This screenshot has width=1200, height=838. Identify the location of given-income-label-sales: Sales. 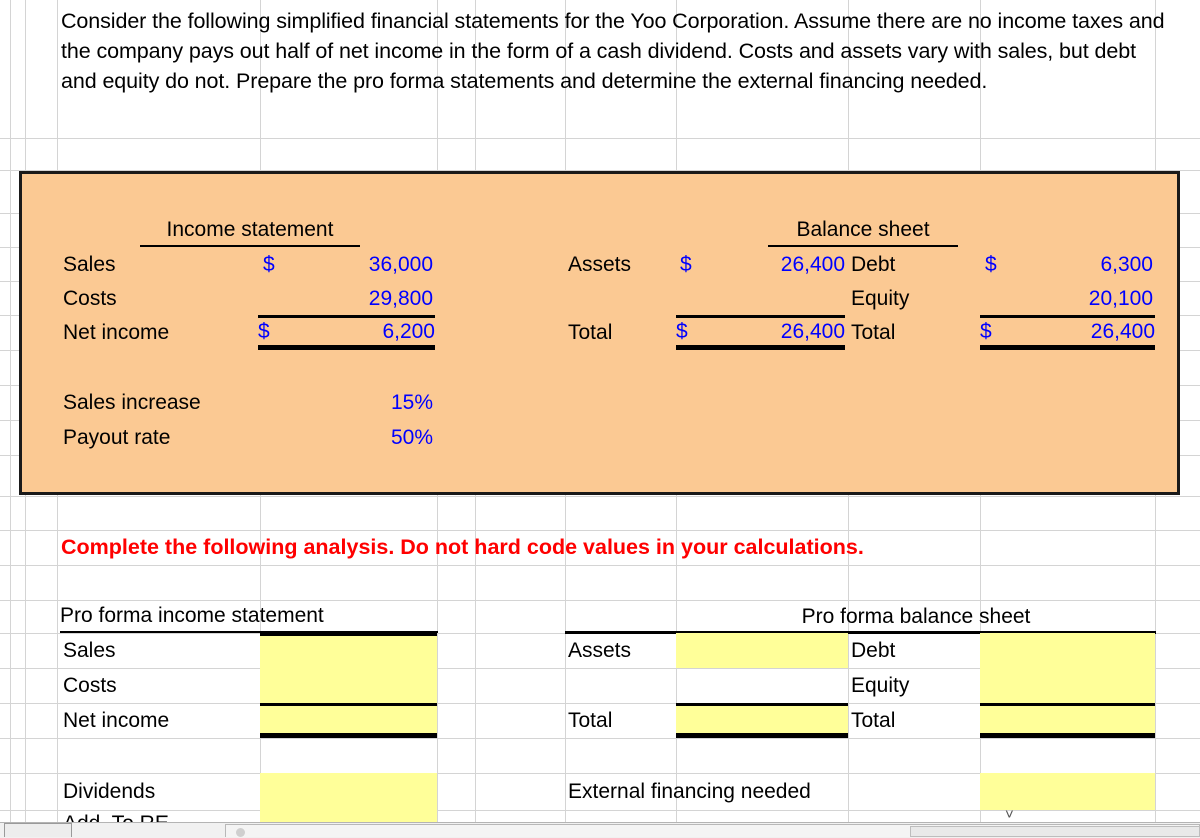
(89, 264).